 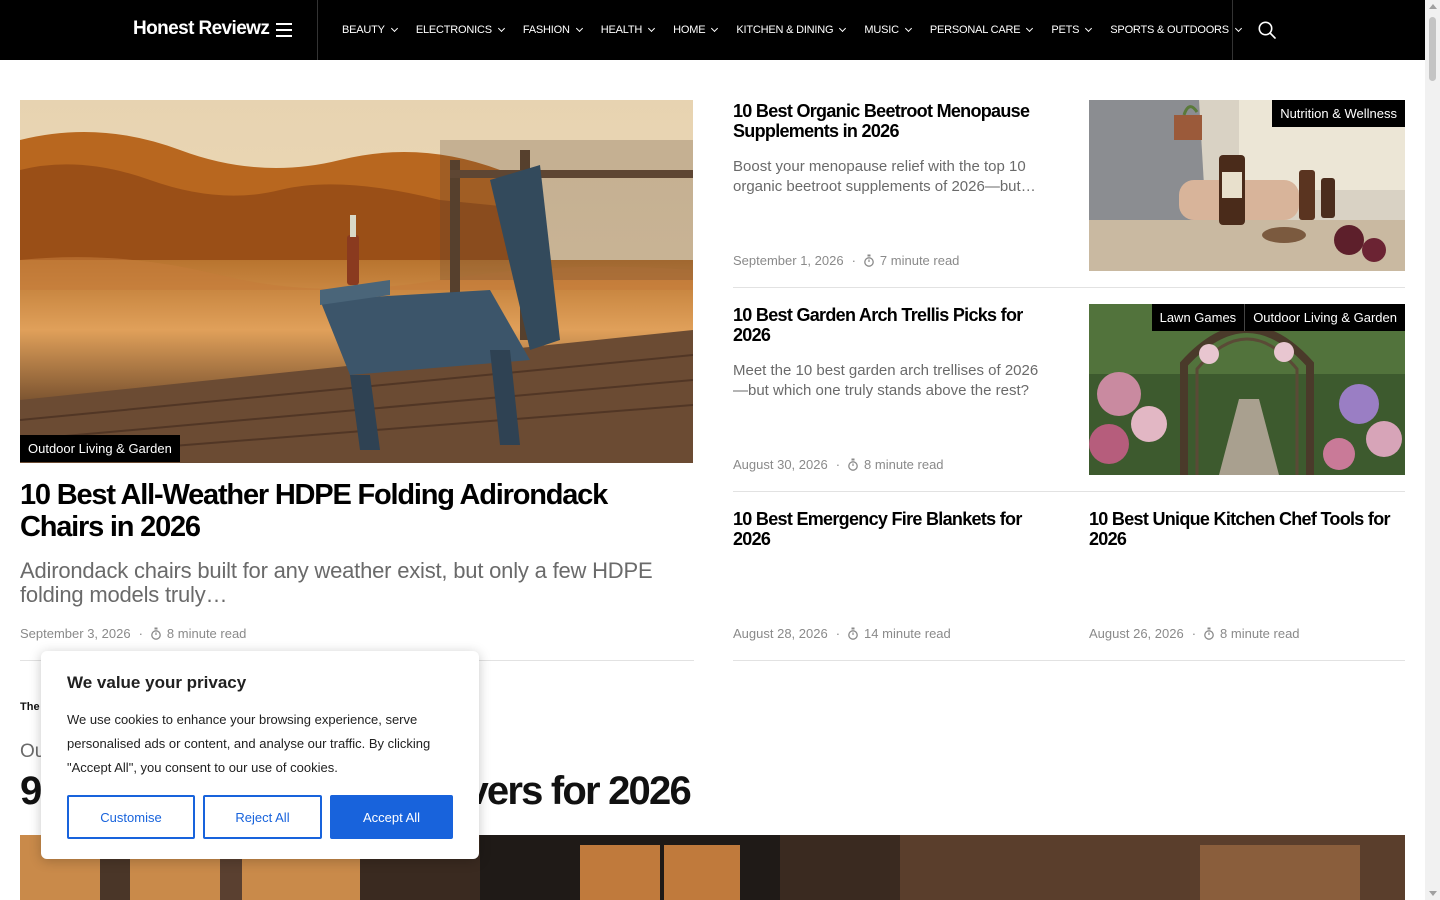 What do you see at coordinates (788, 260) in the screenshot?
I see `post-date: September 1, 2026` at bounding box center [788, 260].